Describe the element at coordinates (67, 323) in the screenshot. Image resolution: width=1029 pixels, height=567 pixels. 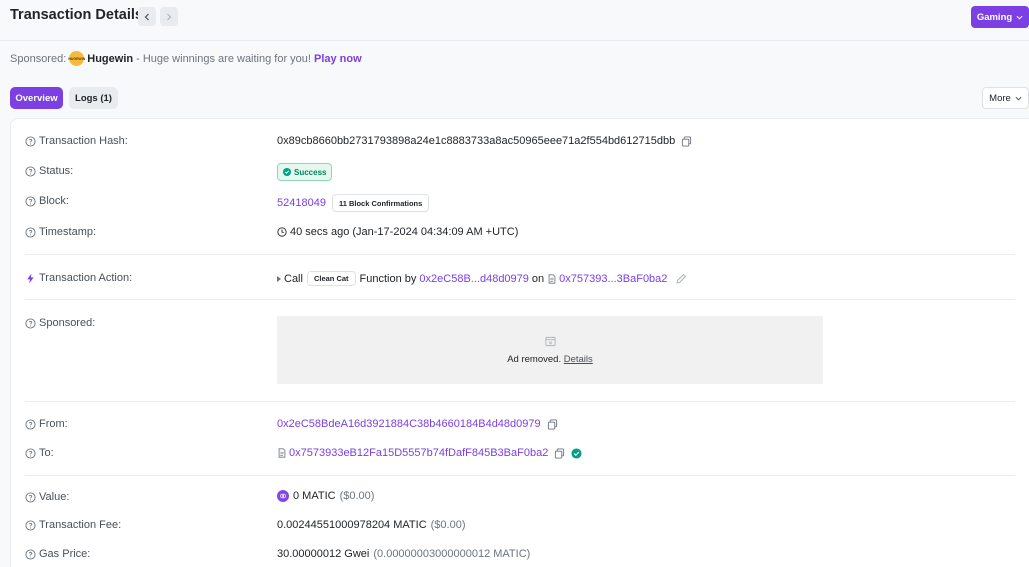
I see `sponsored-label: Sponsored:` at that location.